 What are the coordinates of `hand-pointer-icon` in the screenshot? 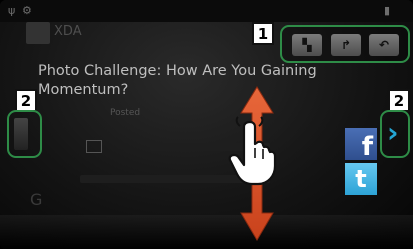 It's located at (252, 151).